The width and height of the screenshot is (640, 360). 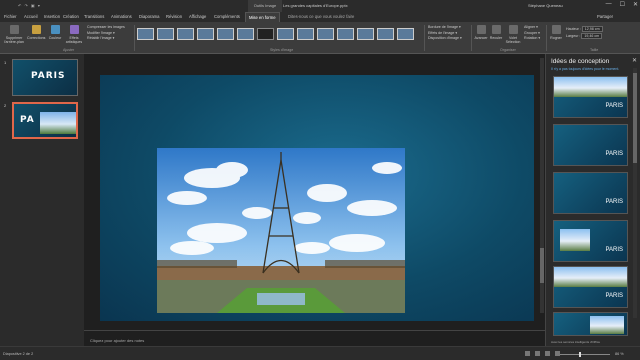 I want to click on close-button: ✕, so click(x=635, y=4).